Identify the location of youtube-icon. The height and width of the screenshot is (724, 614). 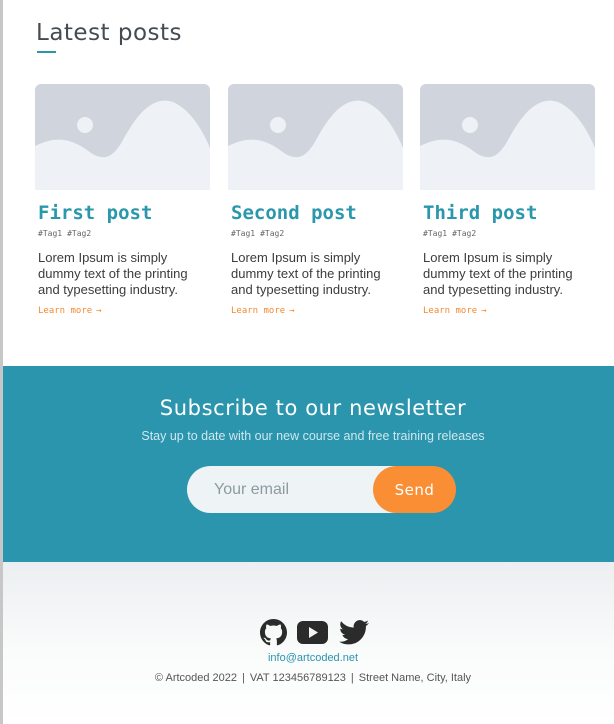
(312, 632).